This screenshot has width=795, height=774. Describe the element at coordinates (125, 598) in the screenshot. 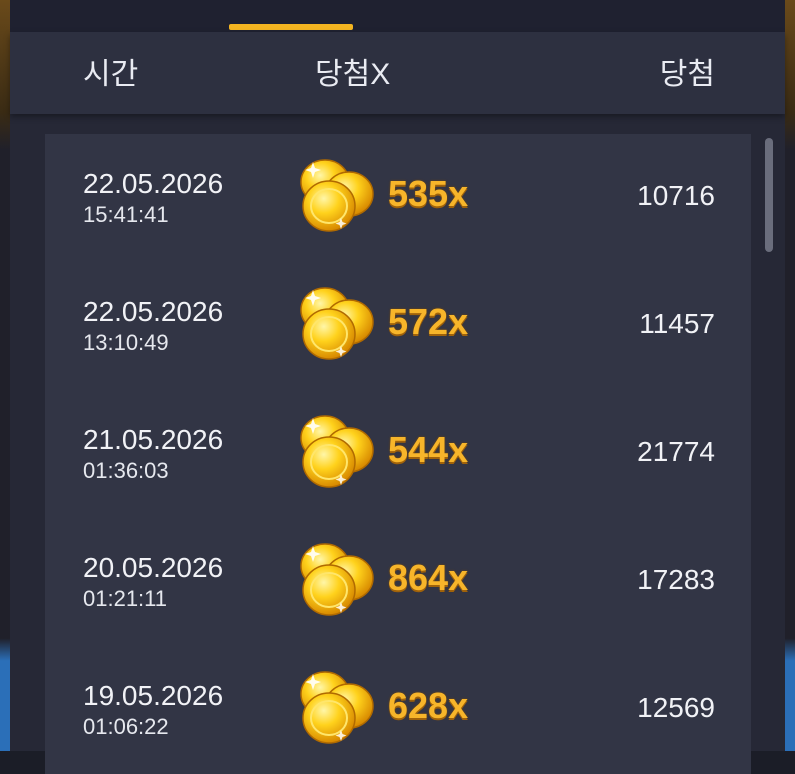

I see `row-time: 01:21:11` at that location.